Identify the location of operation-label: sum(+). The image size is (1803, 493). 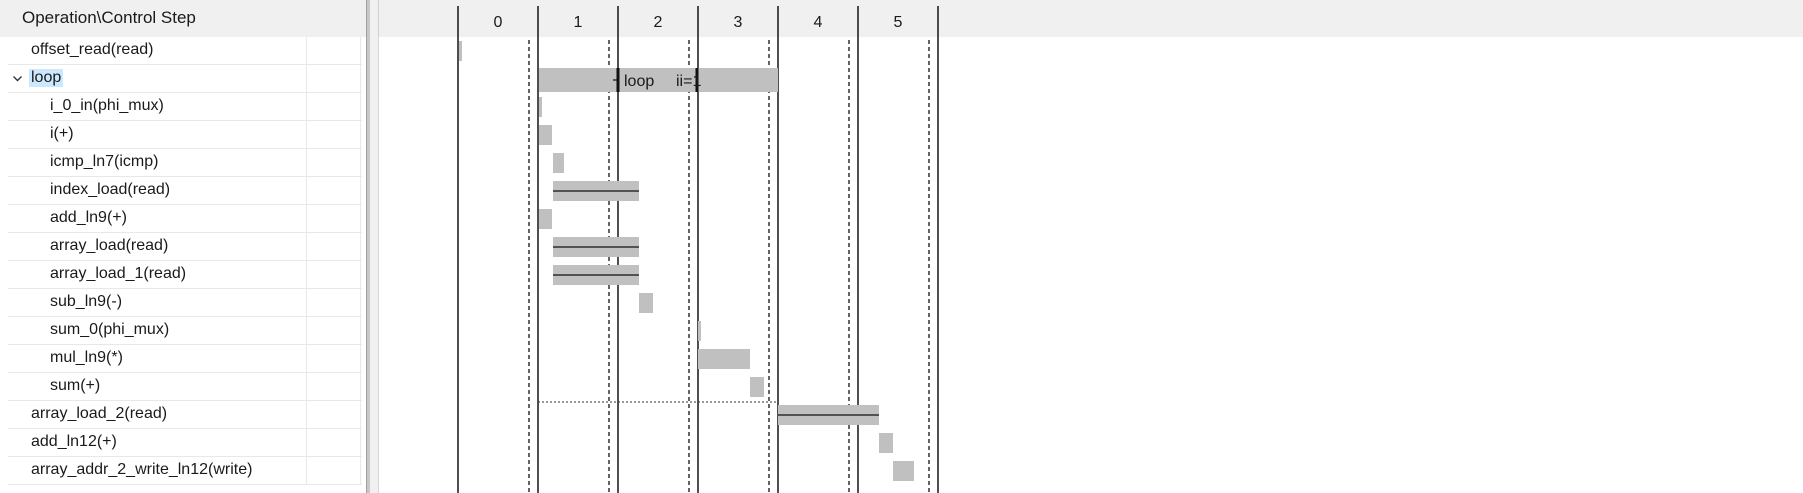
(75, 385).